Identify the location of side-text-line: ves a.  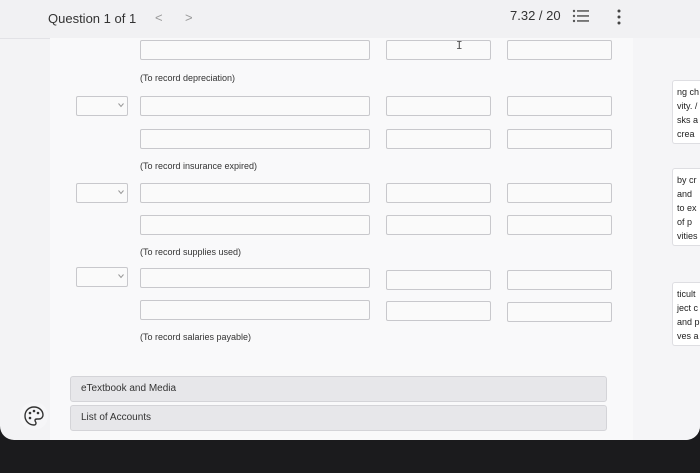
(688, 336).